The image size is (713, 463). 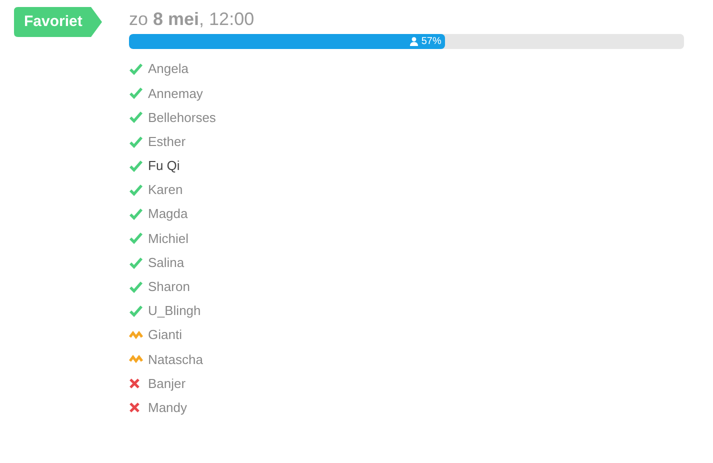 What do you see at coordinates (166, 263) in the screenshot?
I see `person-name: Salina` at bounding box center [166, 263].